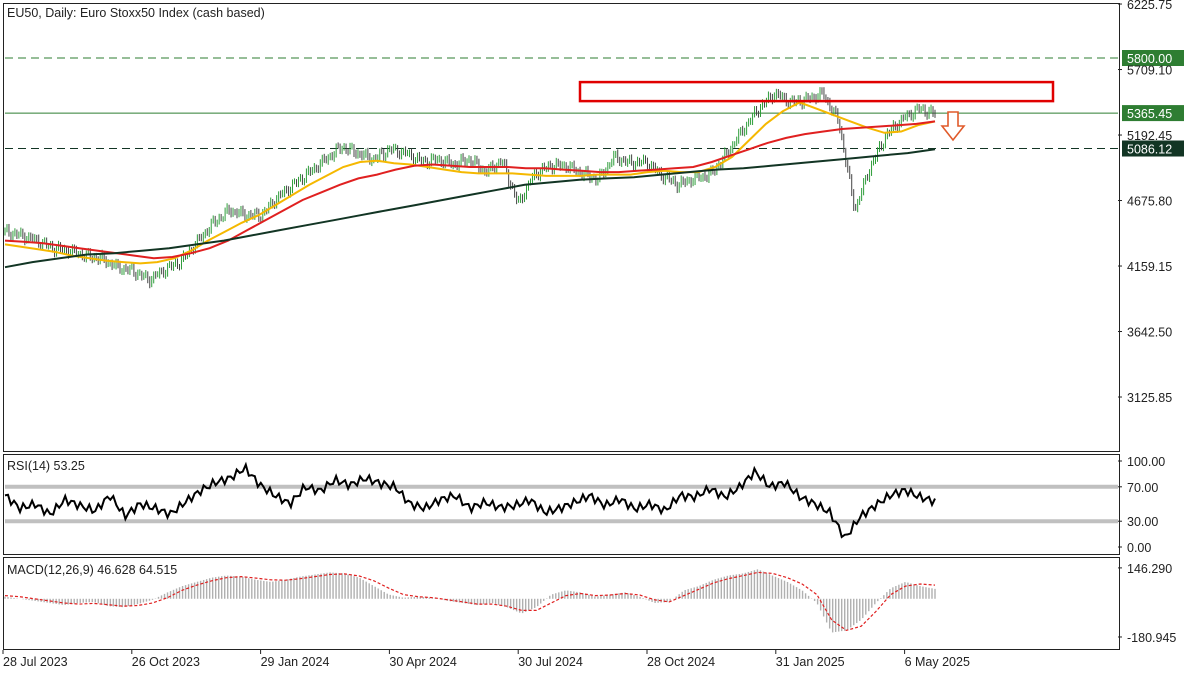  I want to click on x-tick-label: 28 Jul 2023, so click(35, 662).